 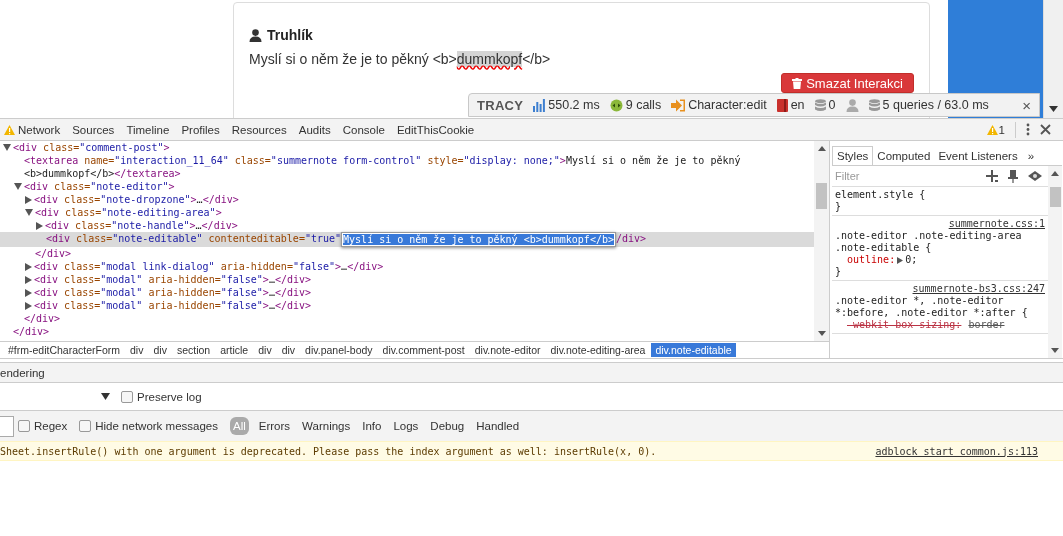 I want to click on breadcrumb: div.comment-post, so click(x=423, y=350).